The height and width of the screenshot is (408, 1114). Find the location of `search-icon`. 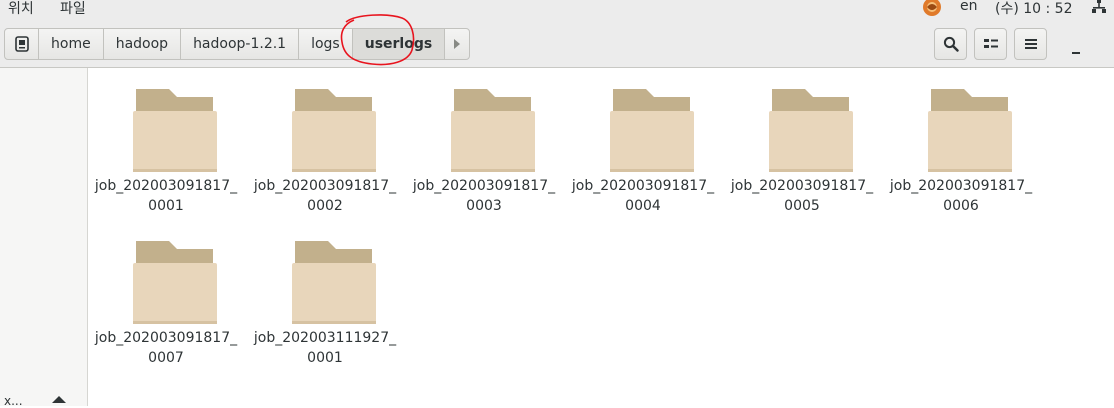

search-icon is located at coordinates (951, 44).